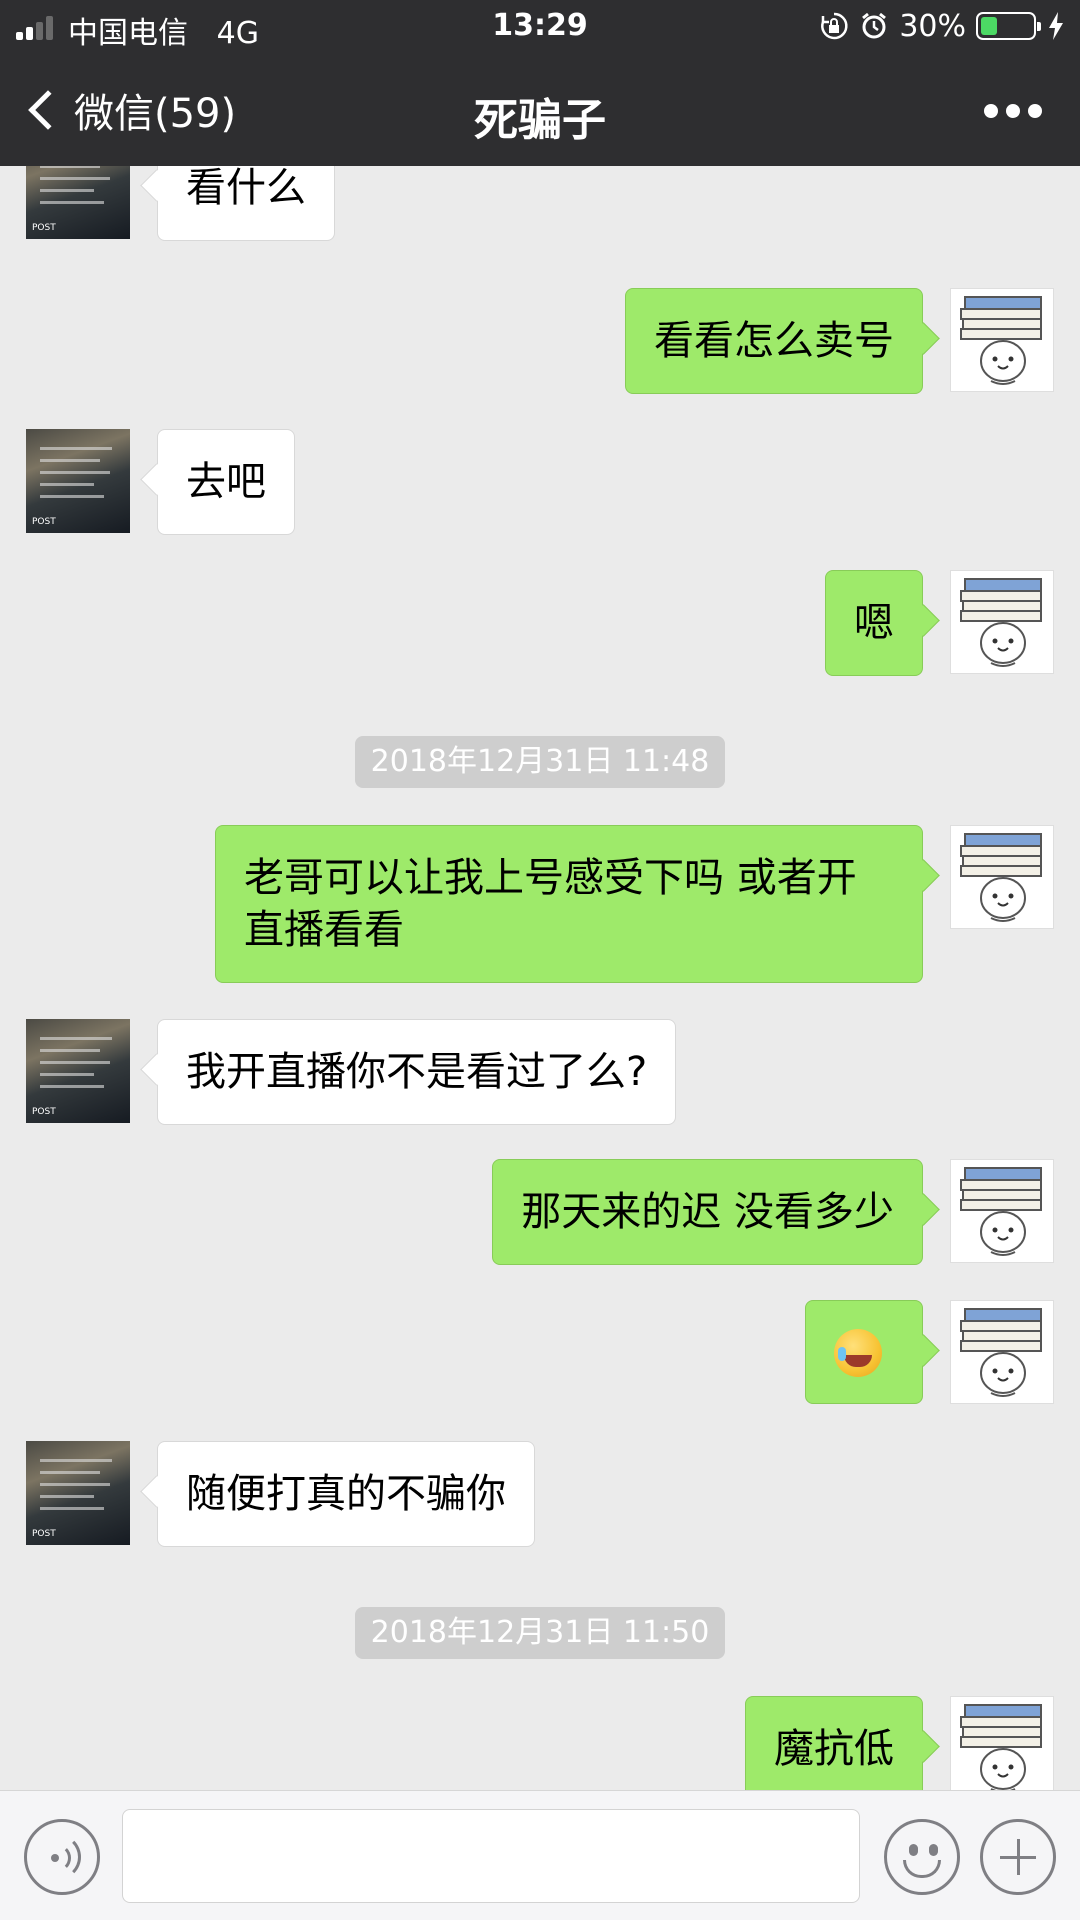 The image size is (1080, 1920). What do you see at coordinates (62, 1857) in the screenshot?
I see `voice-icon` at bounding box center [62, 1857].